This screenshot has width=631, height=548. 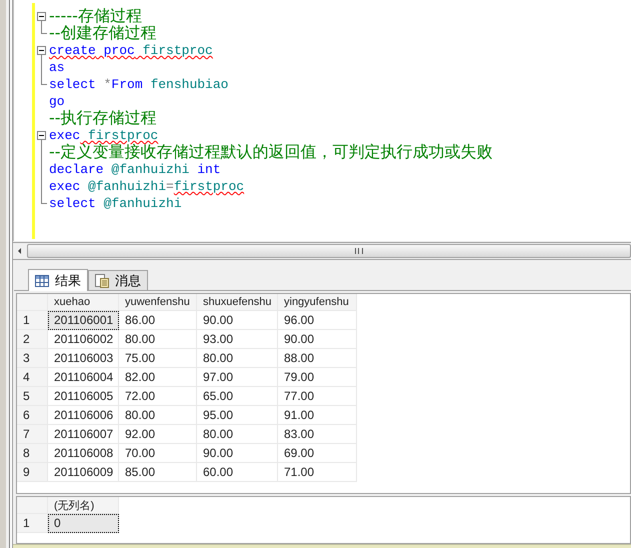 I want to click on table-cell: 83.00, so click(x=317, y=434).